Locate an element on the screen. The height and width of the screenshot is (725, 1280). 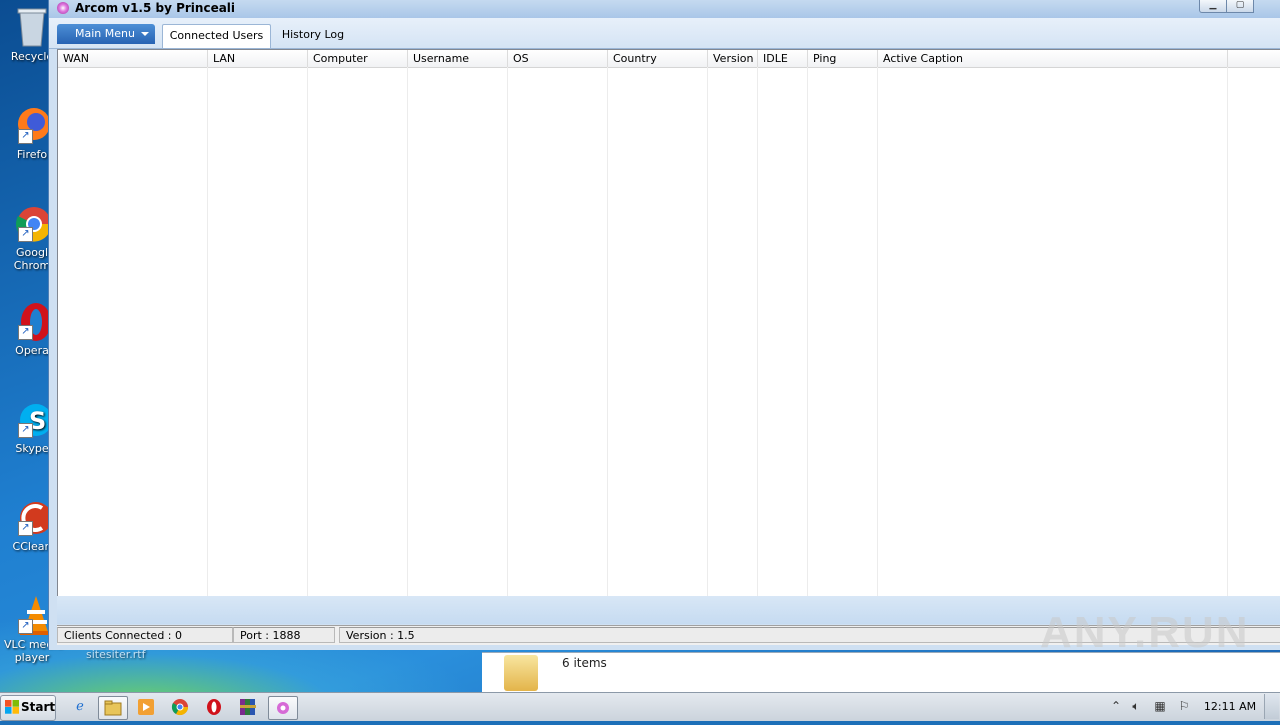
maximize-icon: ▢ is located at coordinates (1240, 5).